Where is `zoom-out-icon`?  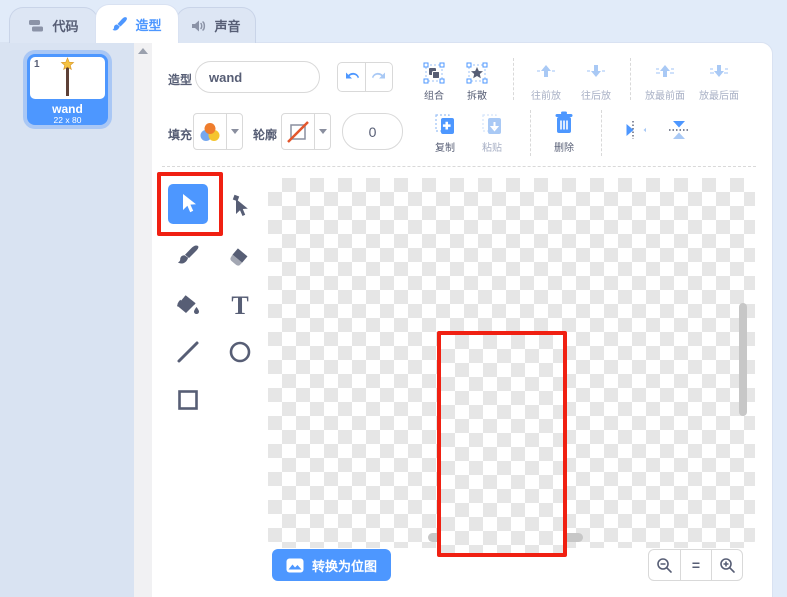 zoom-out-icon is located at coordinates (664, 565).